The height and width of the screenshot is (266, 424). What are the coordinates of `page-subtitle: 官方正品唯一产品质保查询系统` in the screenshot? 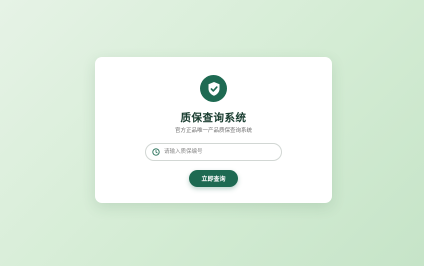 It's located at (213, 131).